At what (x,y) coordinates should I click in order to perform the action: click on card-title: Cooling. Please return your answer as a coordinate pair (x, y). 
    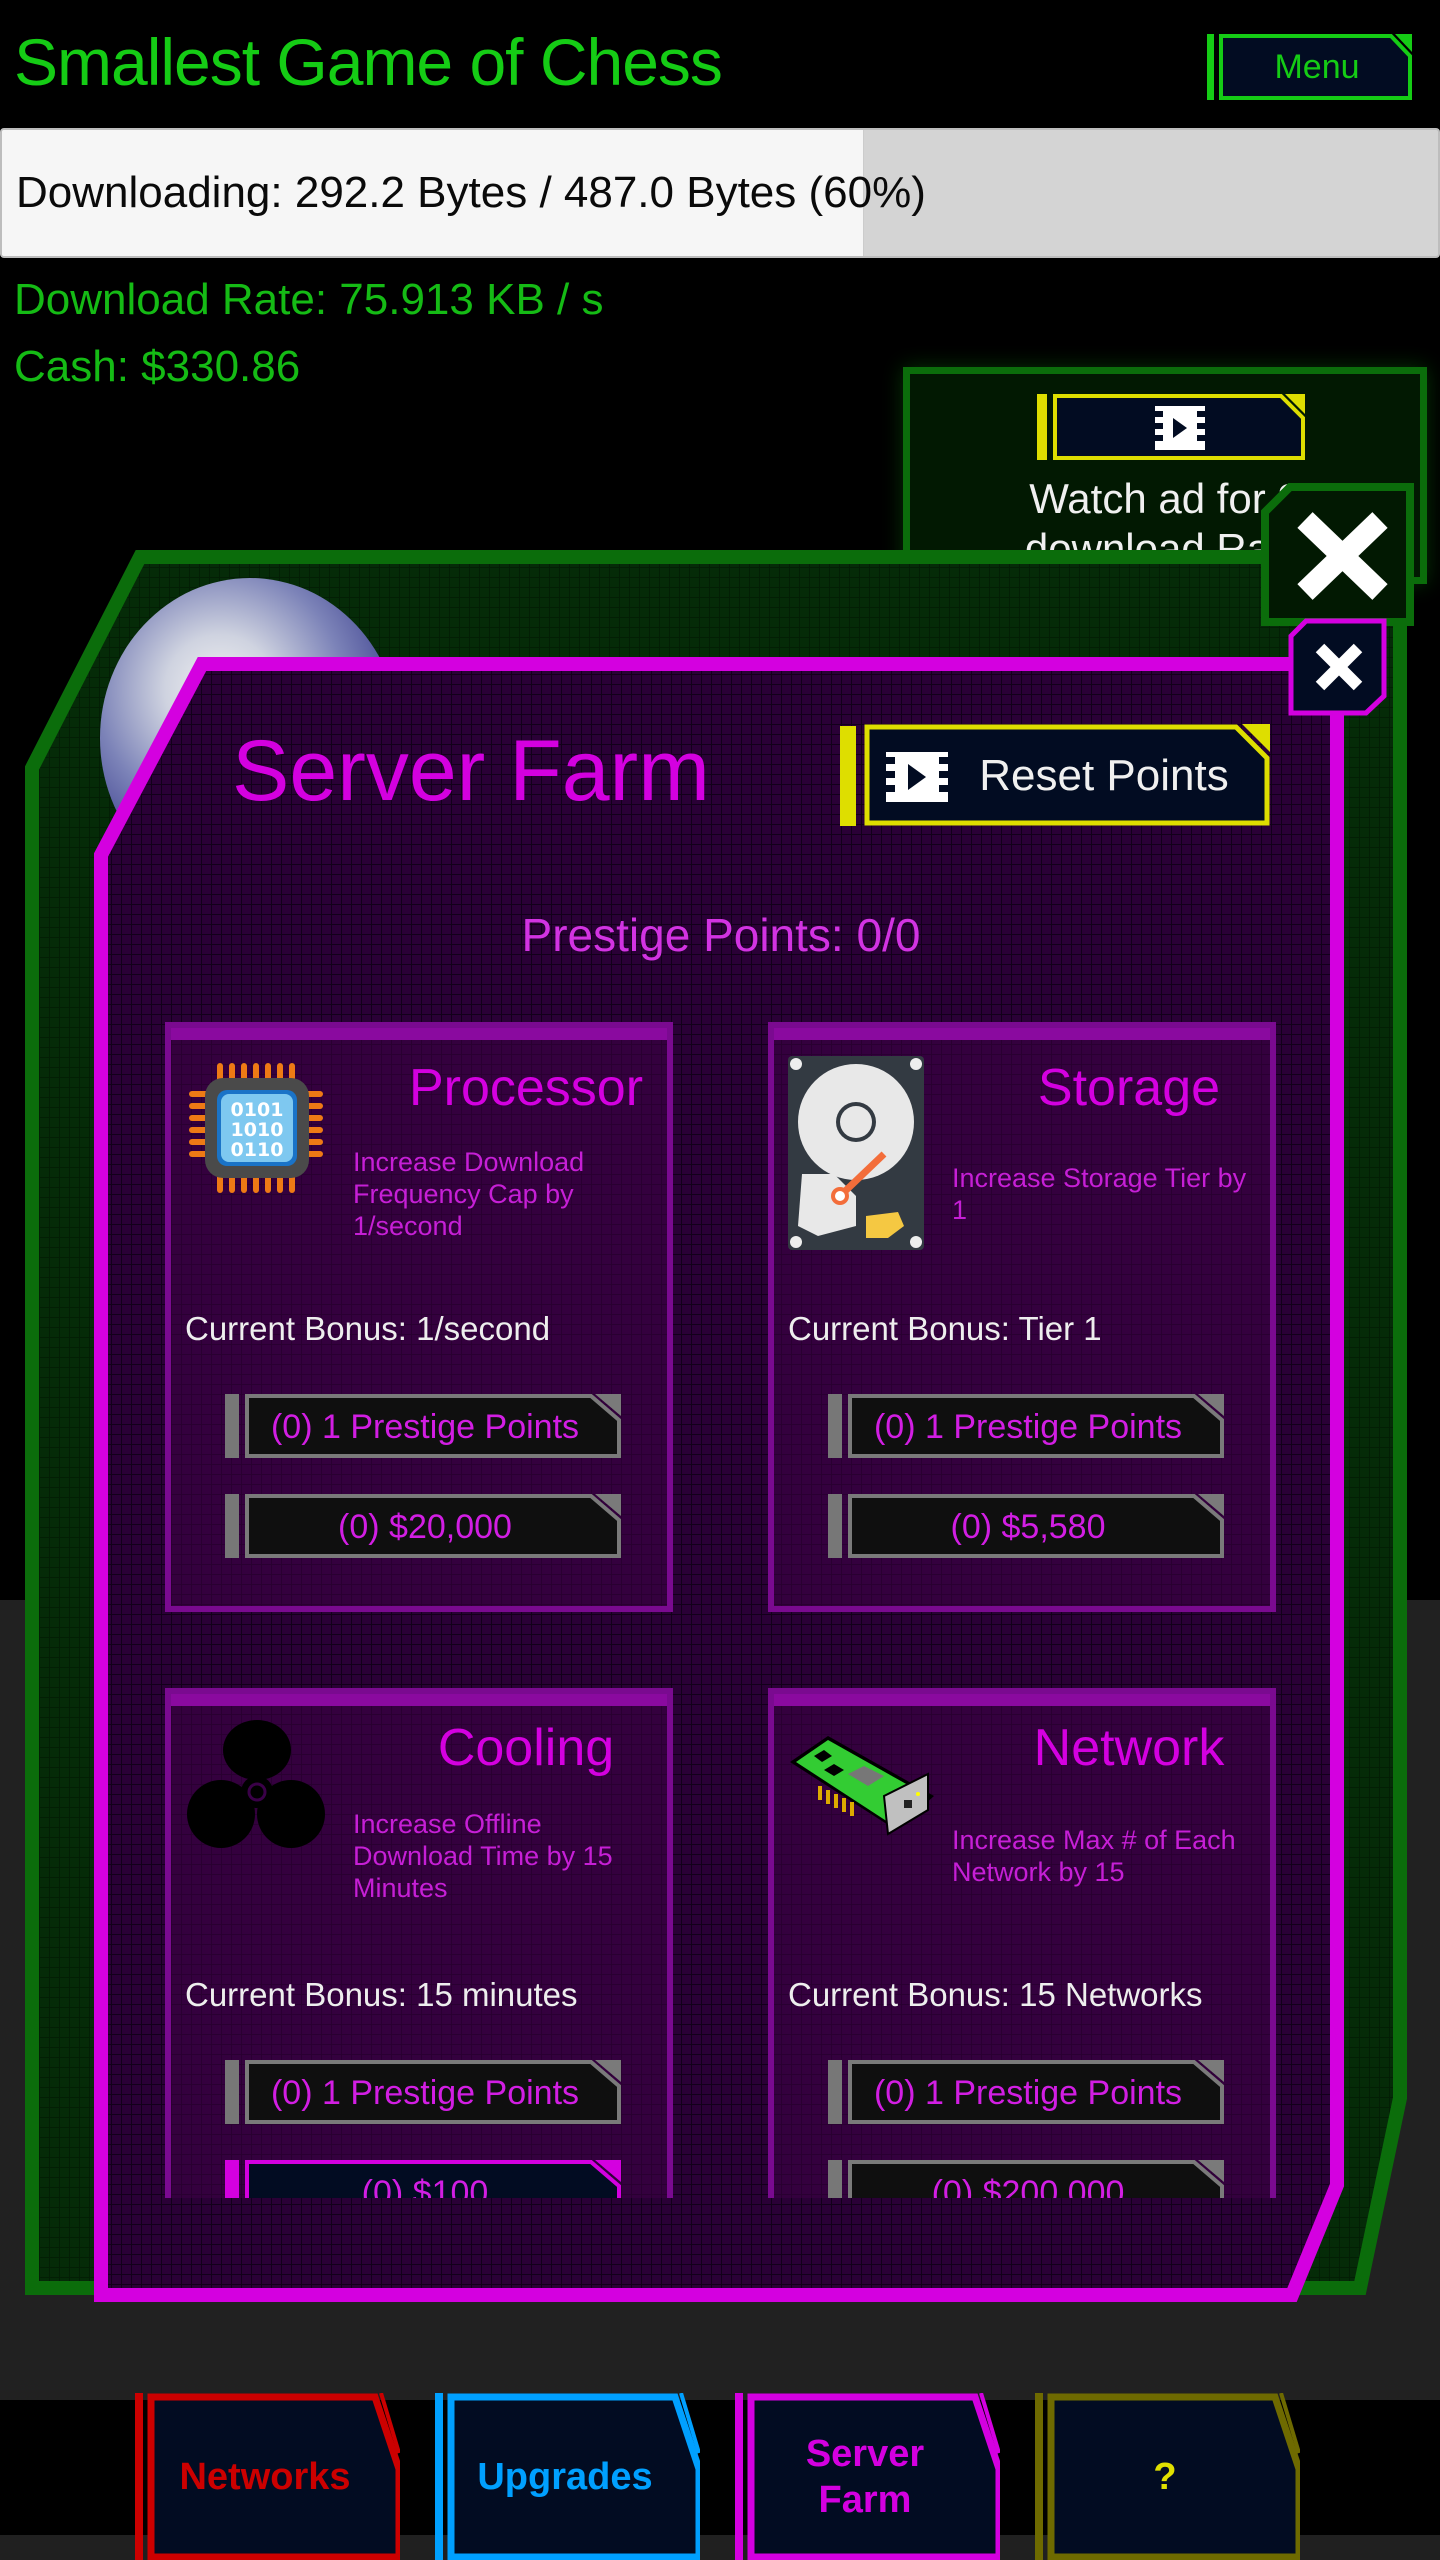
    Looking at the image, I should click on (526, 1748).